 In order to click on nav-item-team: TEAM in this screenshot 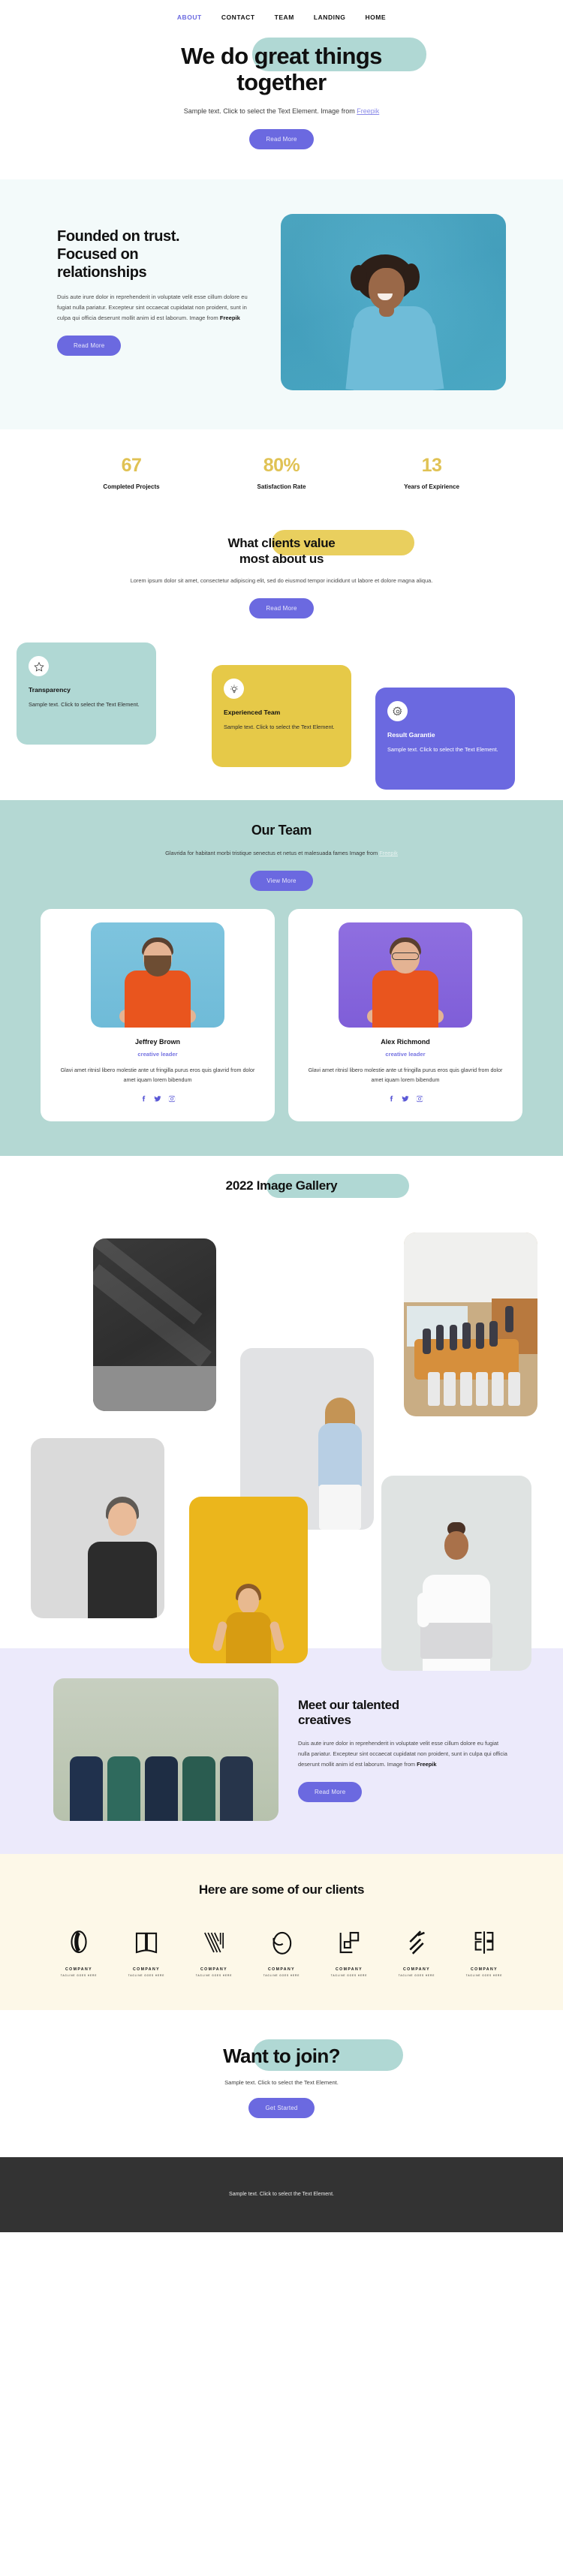, I will do `click(285, 17)`.